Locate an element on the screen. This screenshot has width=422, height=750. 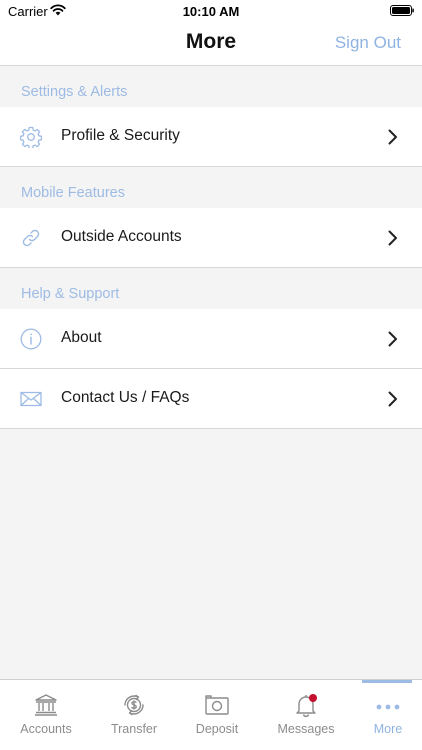
gear-icon is located at coordinates (31, 137).